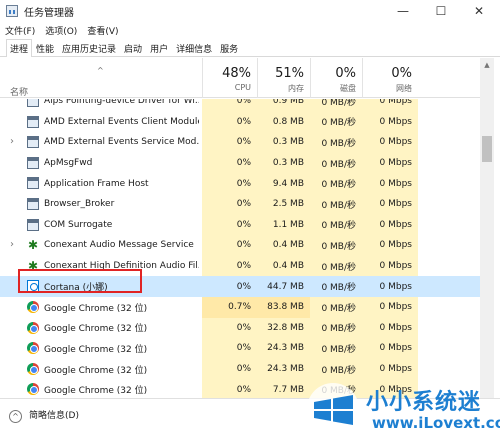  I want to click on close-button: ✕, so click(479, 11).